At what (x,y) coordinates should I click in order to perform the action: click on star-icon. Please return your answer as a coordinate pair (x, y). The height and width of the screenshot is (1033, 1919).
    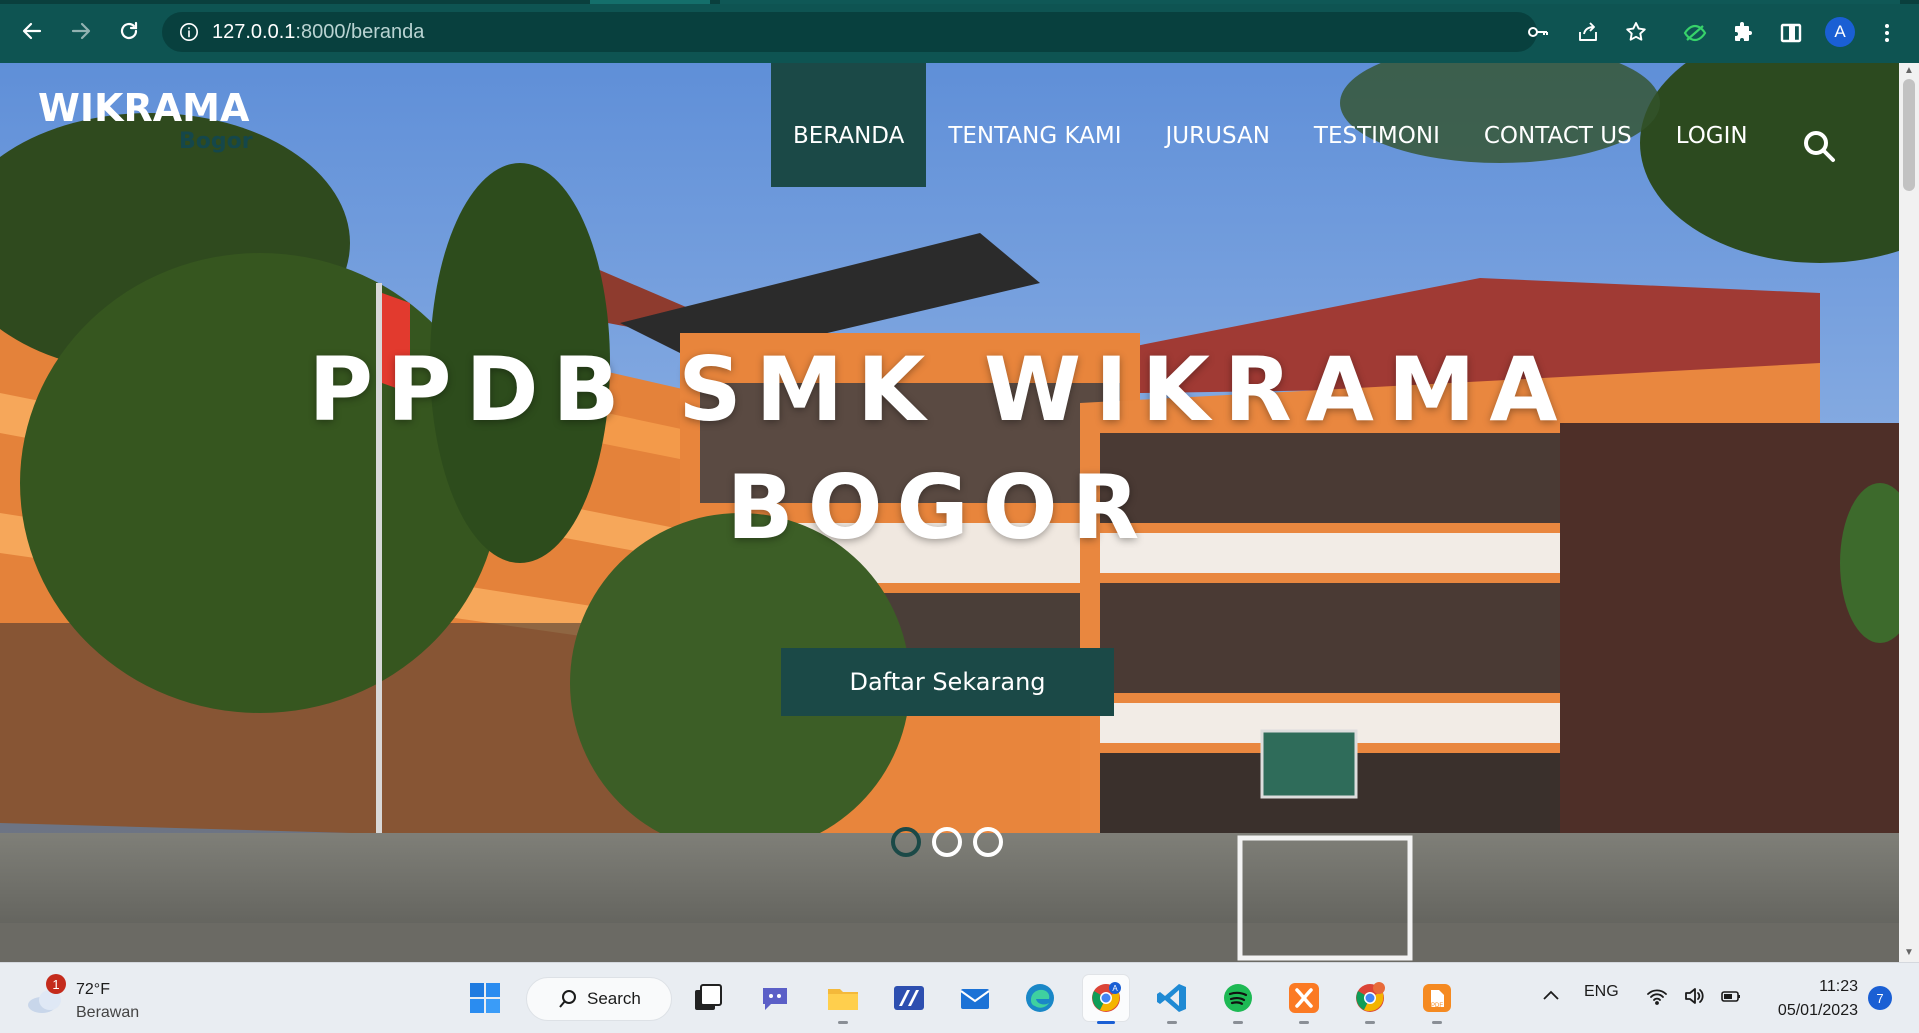
    Looking at the image, I should click on (1636, 31).